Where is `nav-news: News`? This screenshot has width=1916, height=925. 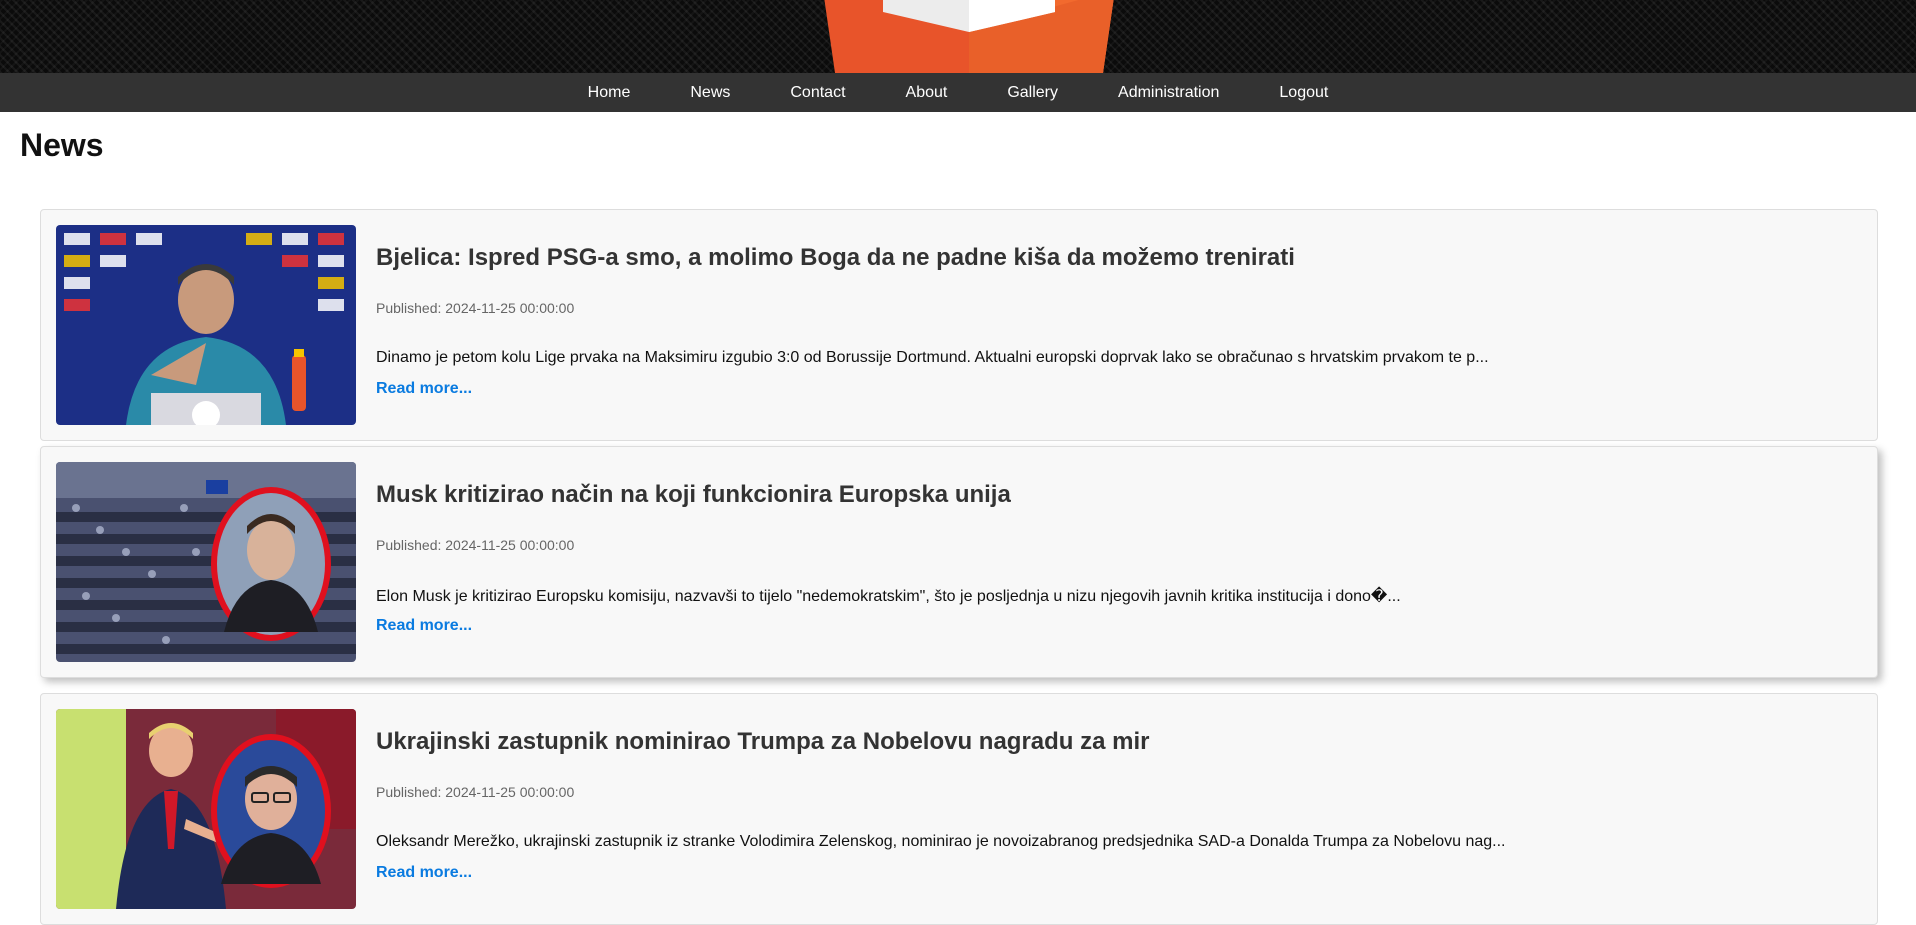 nav-news: News is located at coordinates (710, 92).